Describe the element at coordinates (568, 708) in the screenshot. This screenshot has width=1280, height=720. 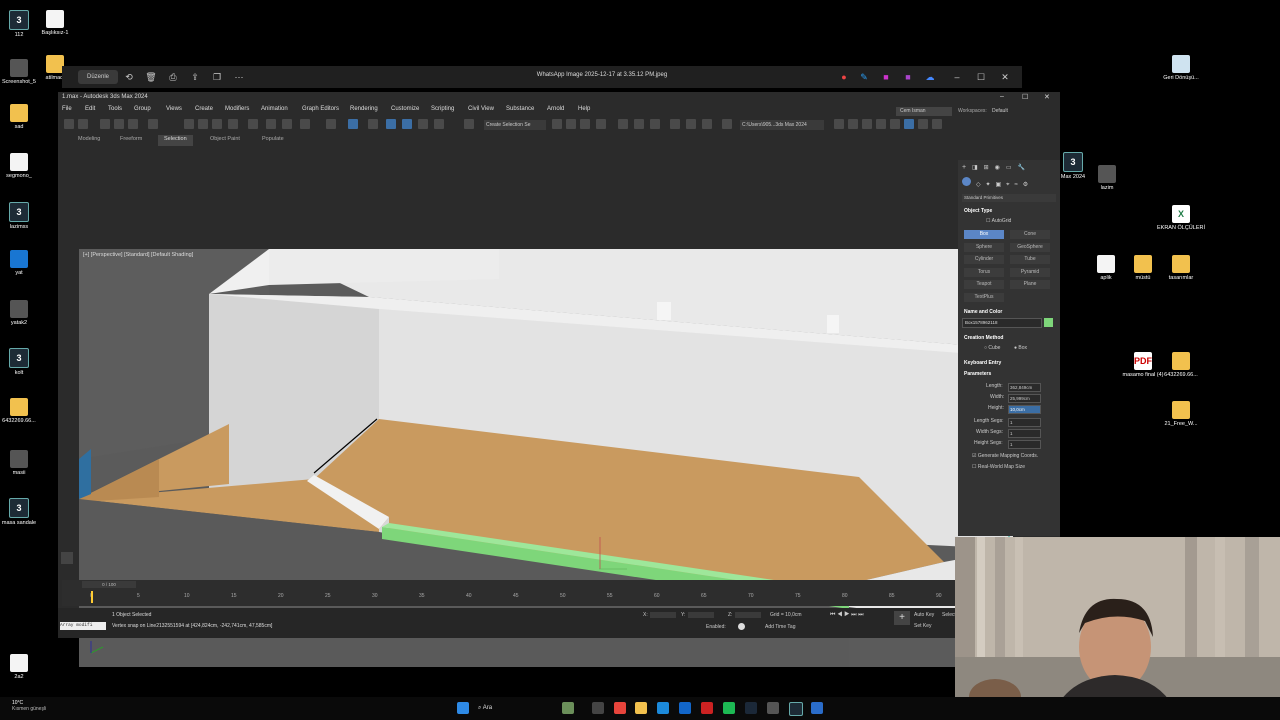
I see `widget-icon` at that location.